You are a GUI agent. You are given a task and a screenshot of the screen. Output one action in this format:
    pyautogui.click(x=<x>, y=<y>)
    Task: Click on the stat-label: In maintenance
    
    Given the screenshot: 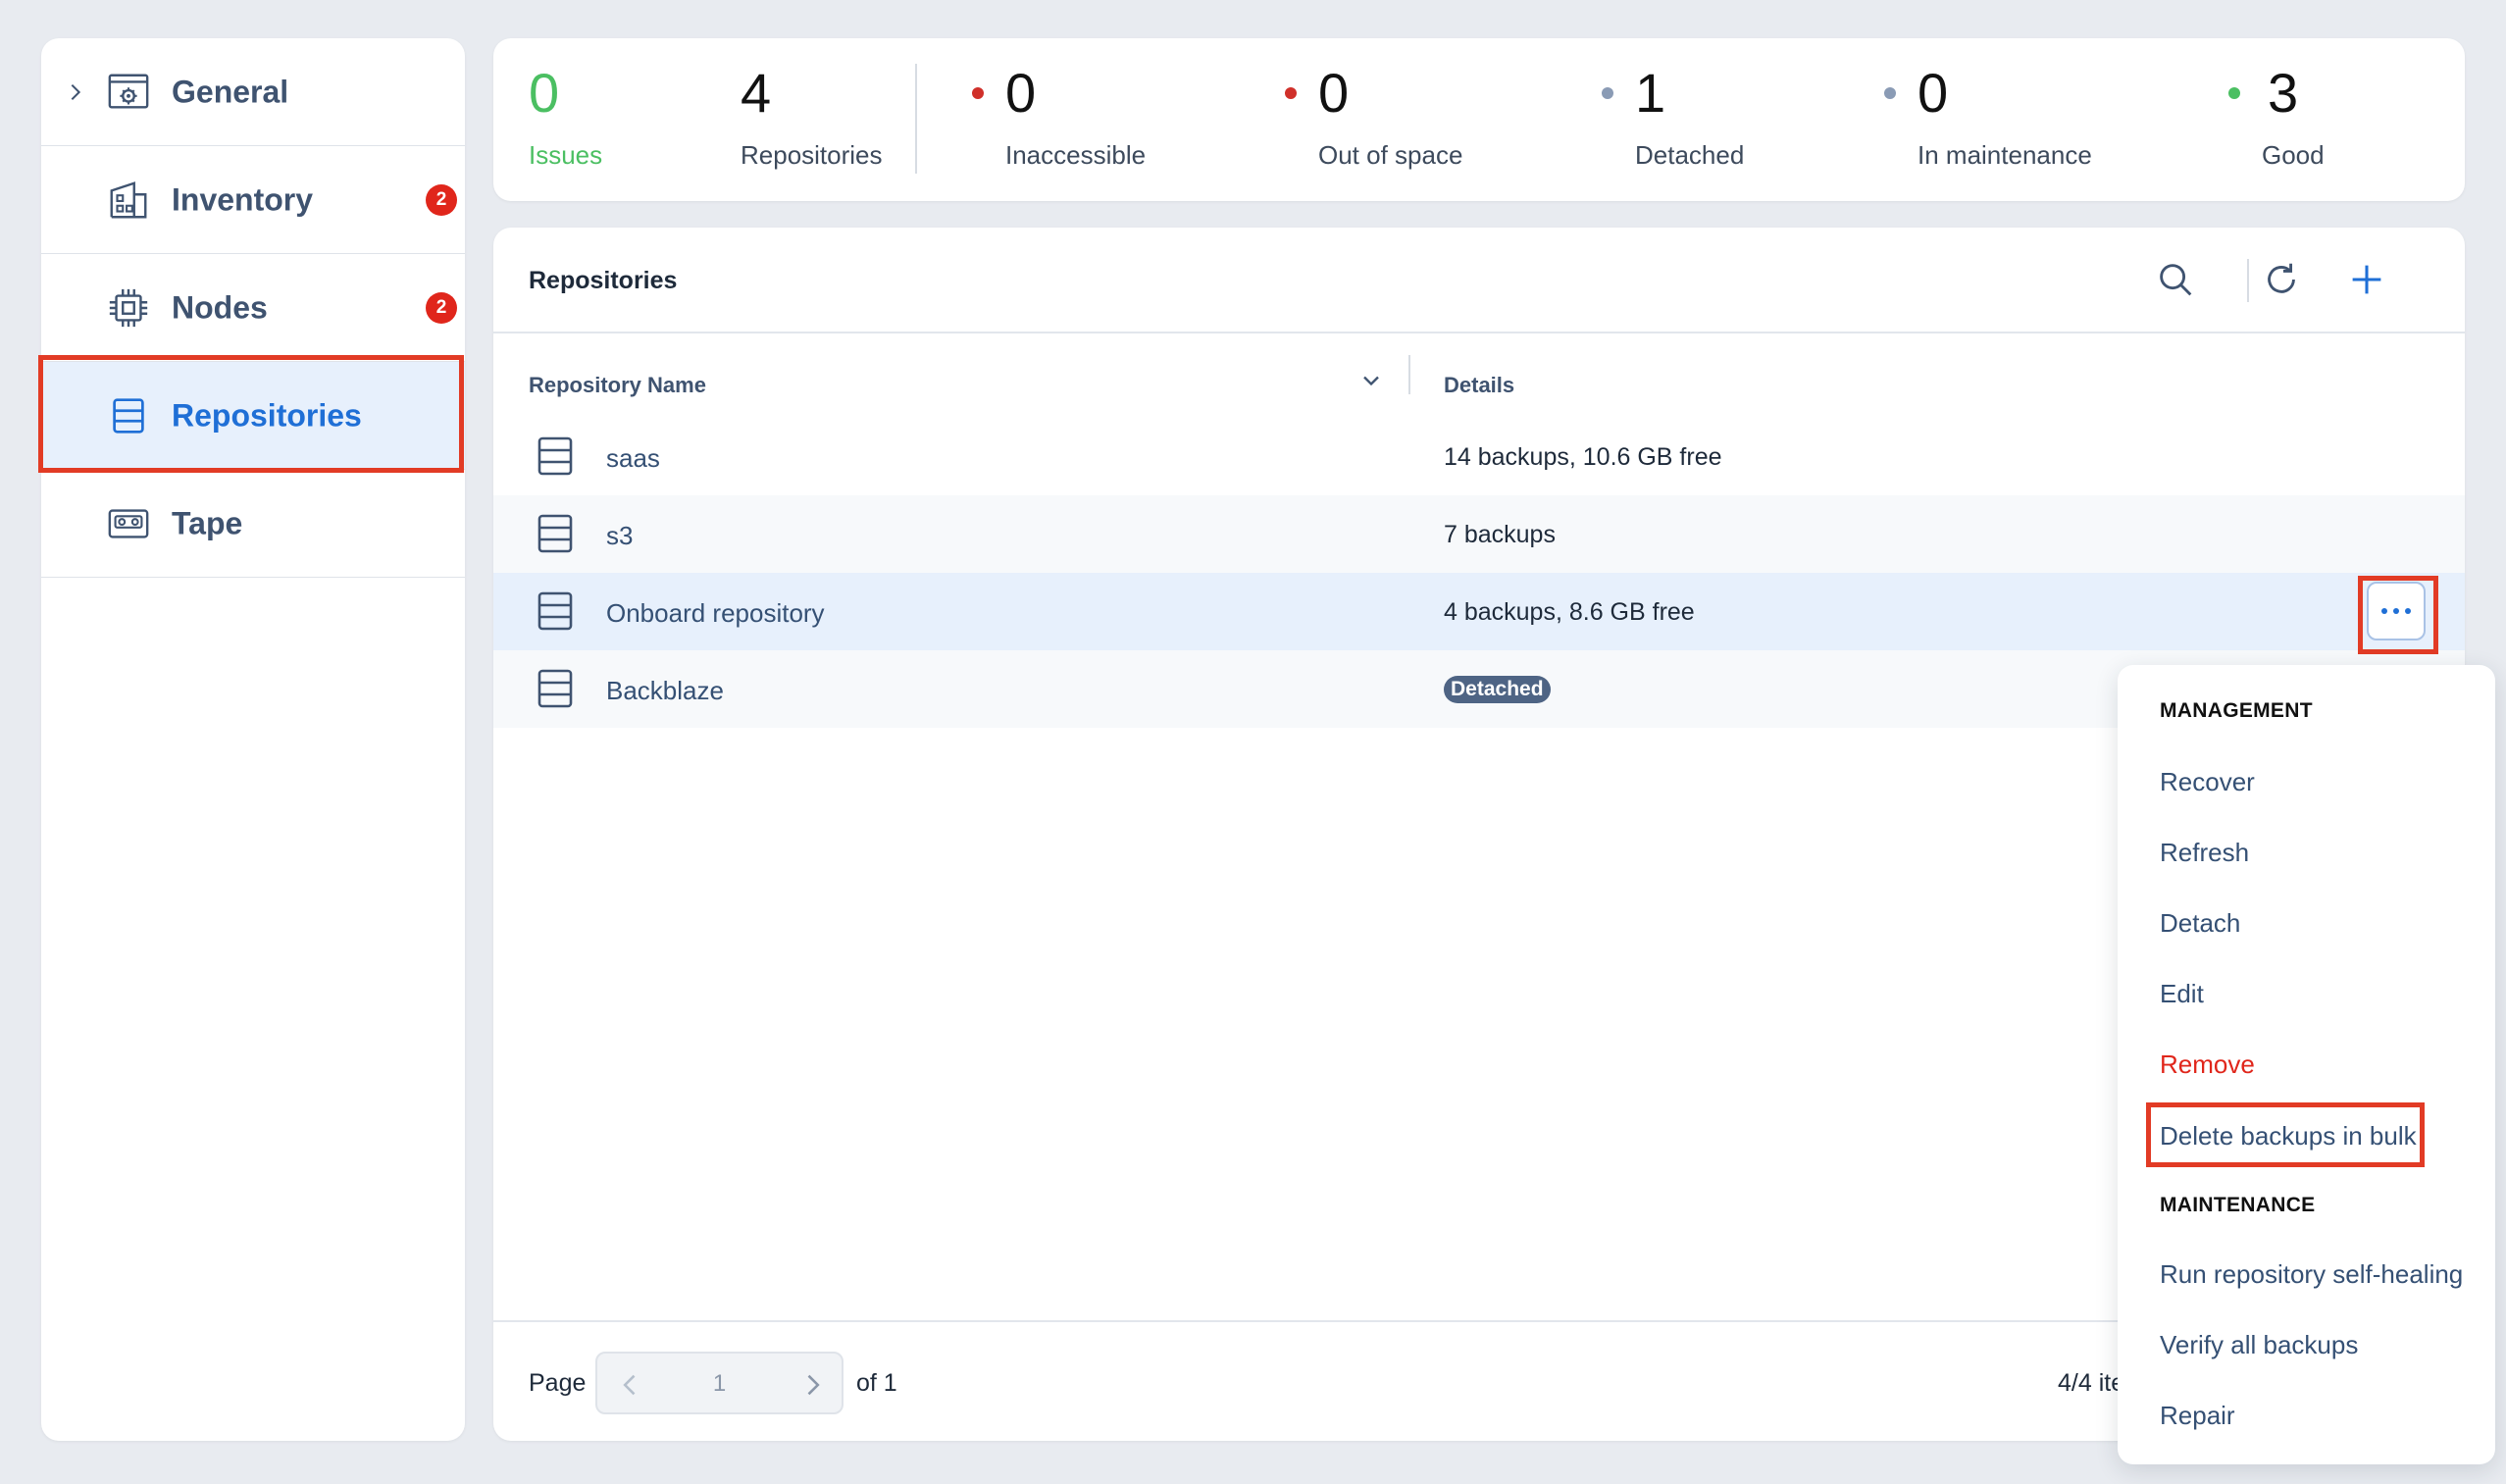 What is the action you would take?
    pyautogui.click(x=2005, y=155)
    